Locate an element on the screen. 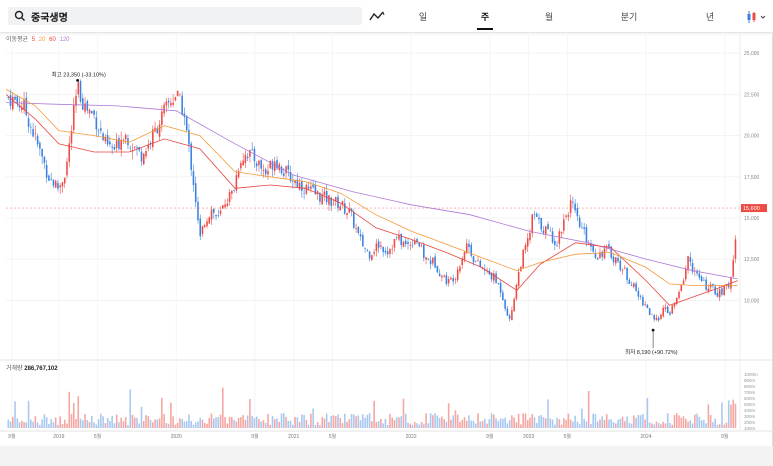  x-tick-label: 2019 is located at coordinates (58, 437).